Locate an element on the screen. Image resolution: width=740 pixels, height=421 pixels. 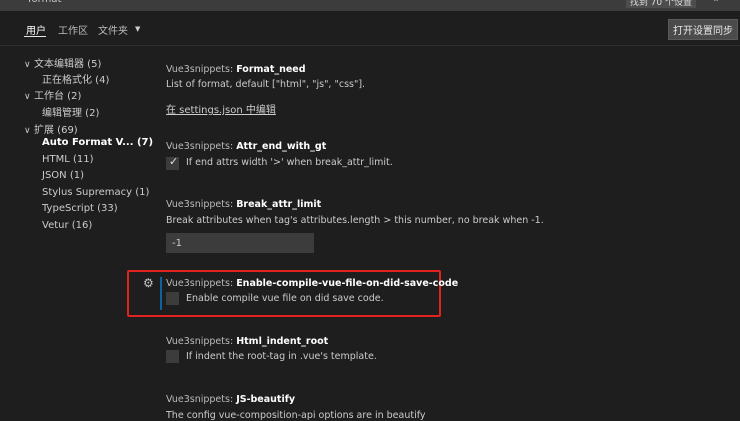
html-indent-root-checkbox is located at coordinates (172, 356).